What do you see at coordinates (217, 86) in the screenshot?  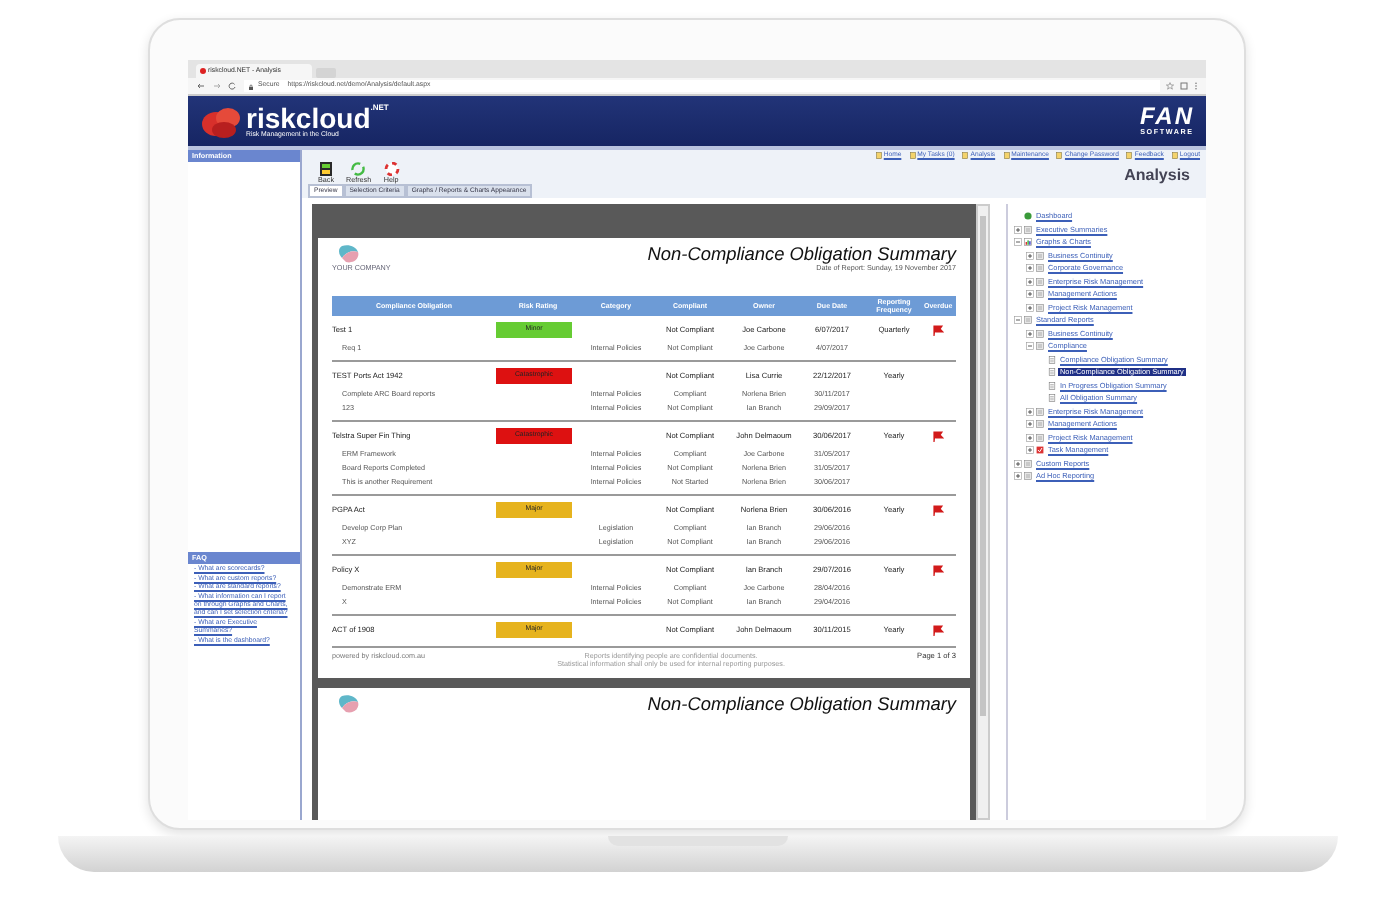 I see `forward-icon` at bounding box center [217, 86].